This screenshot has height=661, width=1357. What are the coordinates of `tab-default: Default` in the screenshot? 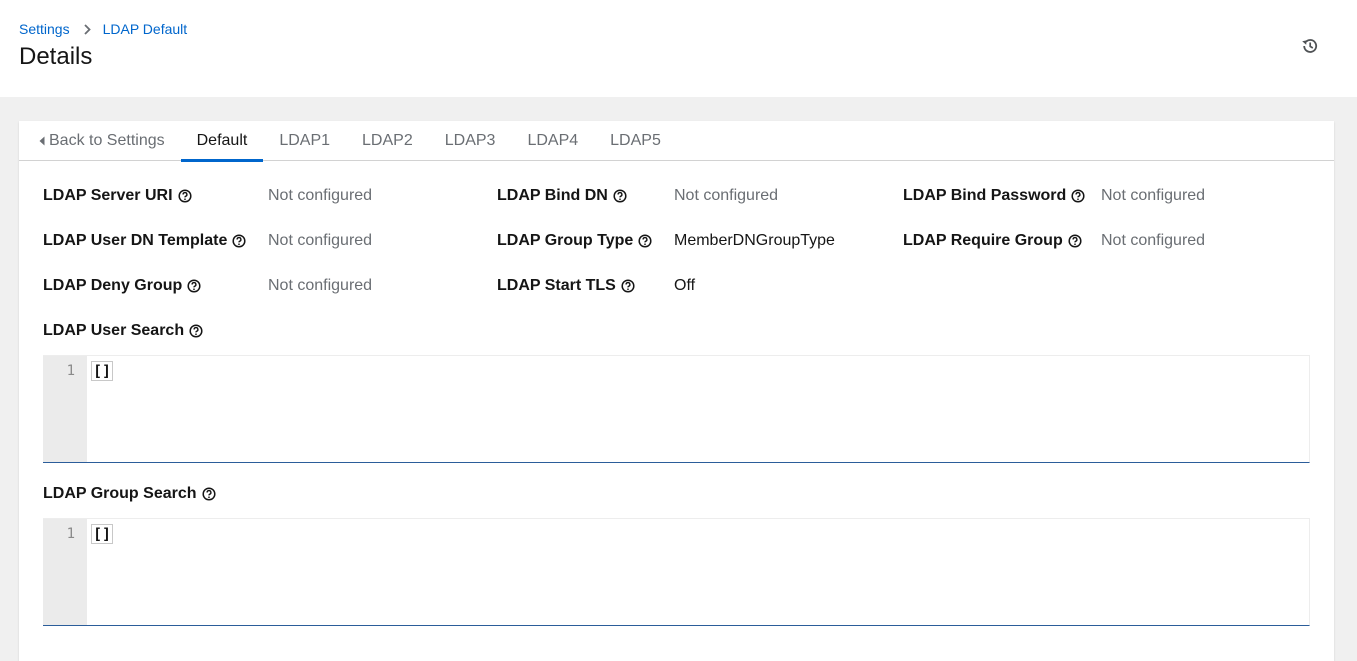 It's located at (222, 141).